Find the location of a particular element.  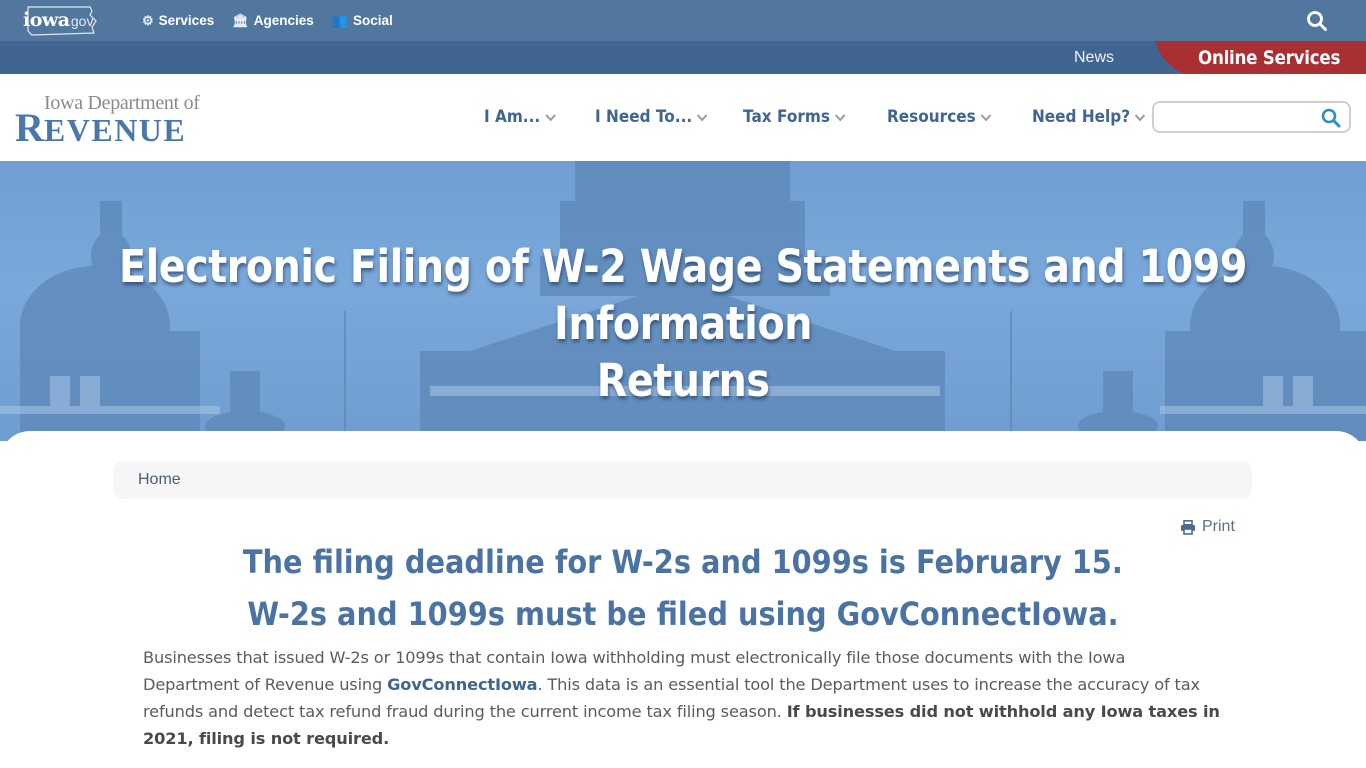

iowa-gov-logo-text: iowa is located at coordinates (46, 20).